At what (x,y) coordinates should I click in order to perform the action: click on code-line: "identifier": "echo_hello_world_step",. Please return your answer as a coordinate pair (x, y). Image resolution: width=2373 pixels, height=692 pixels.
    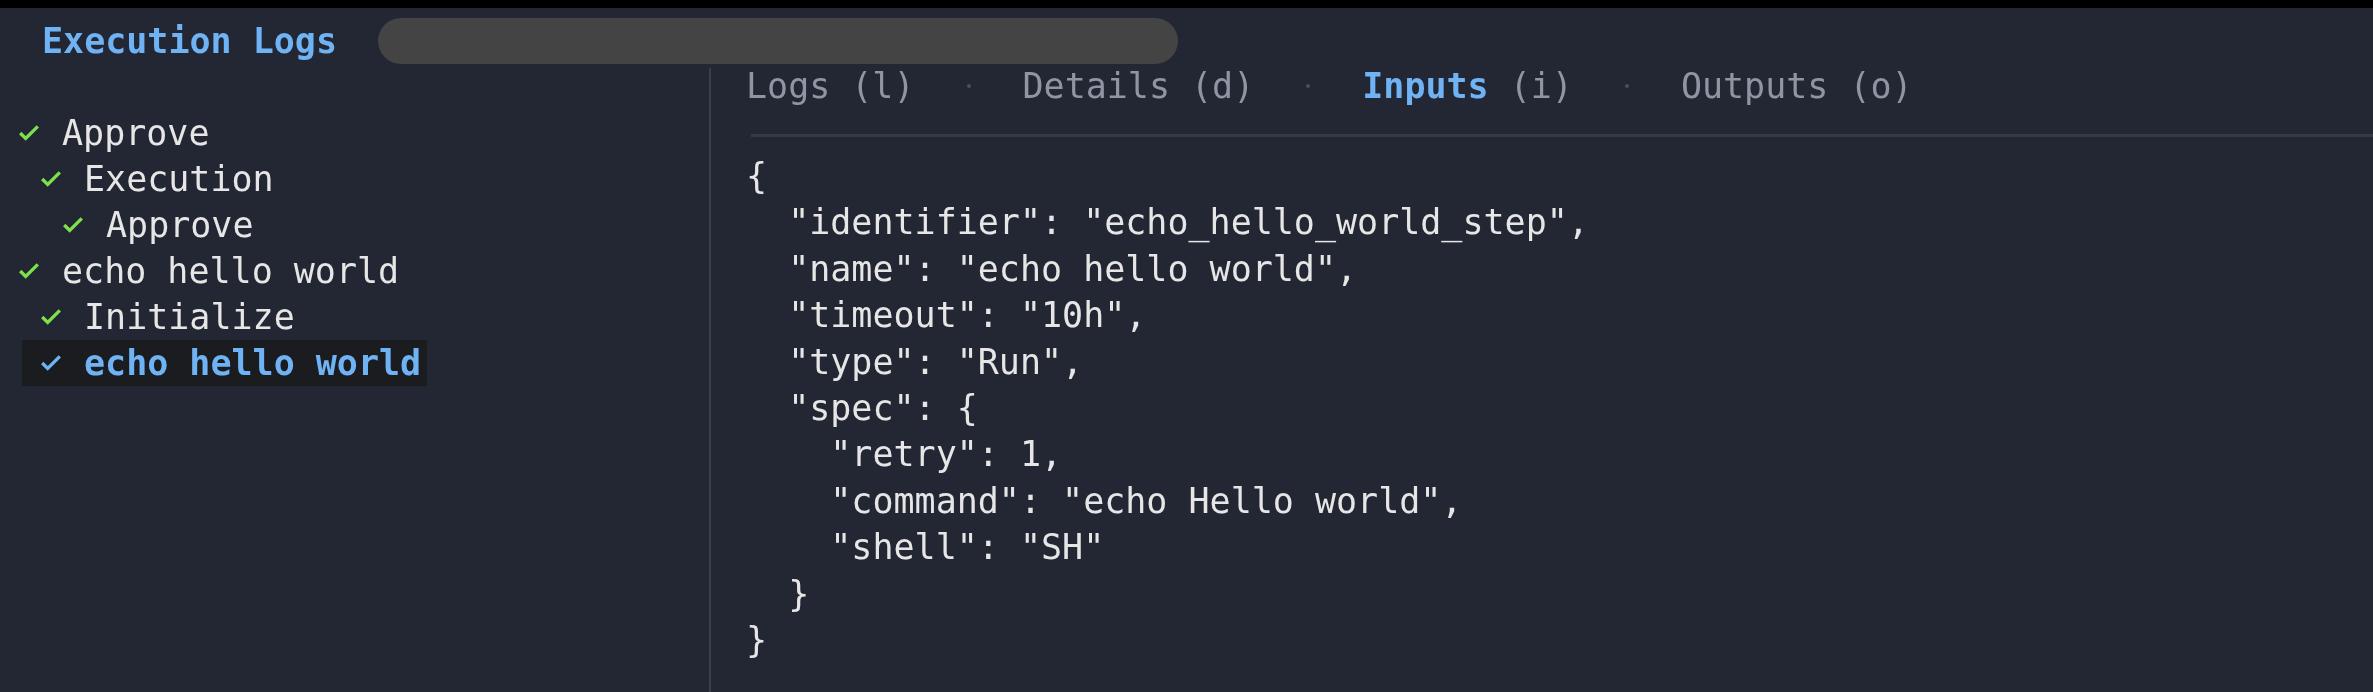
    Looking at the image, I should click on (1188, 223).